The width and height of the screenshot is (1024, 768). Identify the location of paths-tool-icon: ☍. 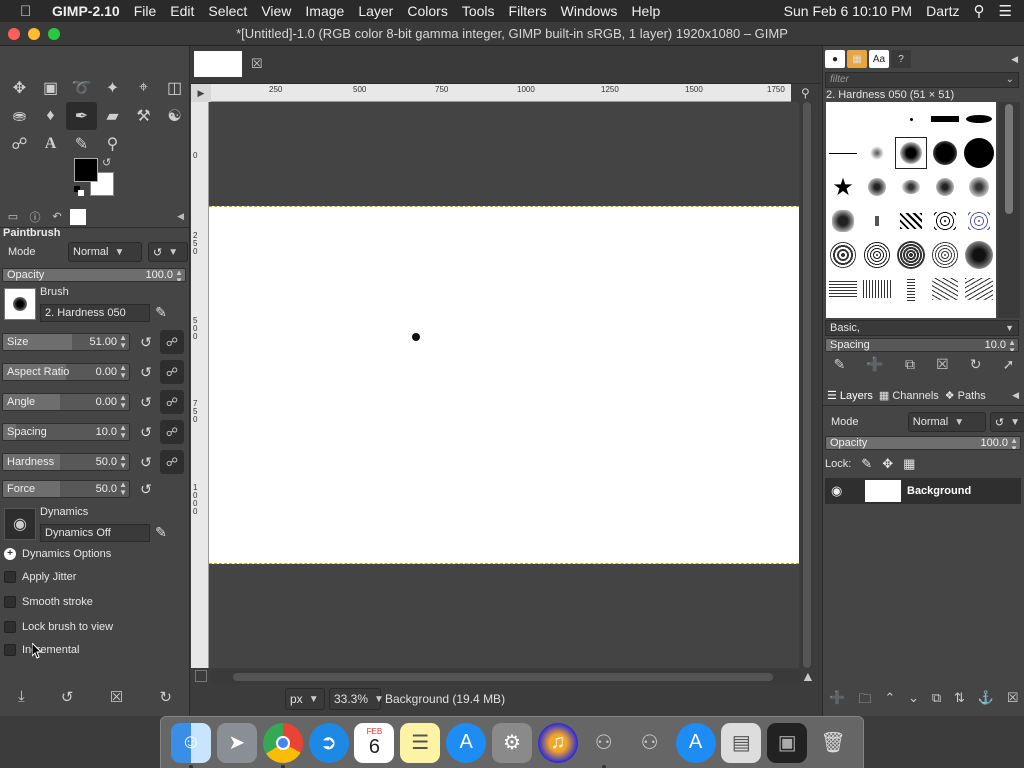
(19, 144).